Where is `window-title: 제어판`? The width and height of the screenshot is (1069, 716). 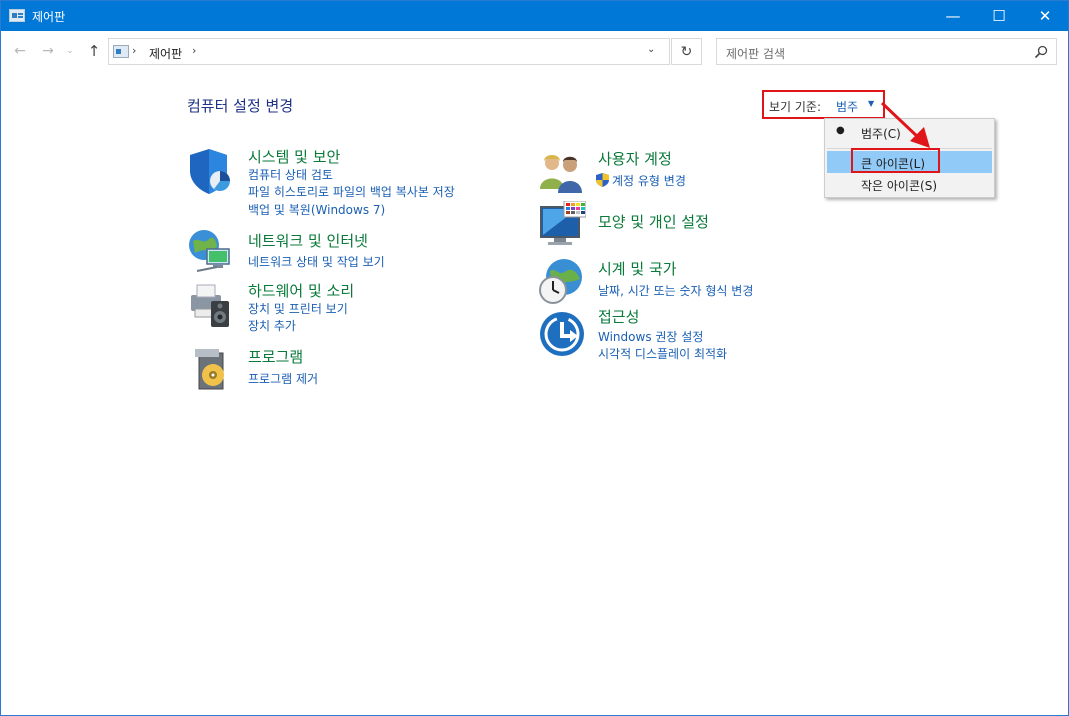 window-title: 제어판 is located at coordinates (49, 17).